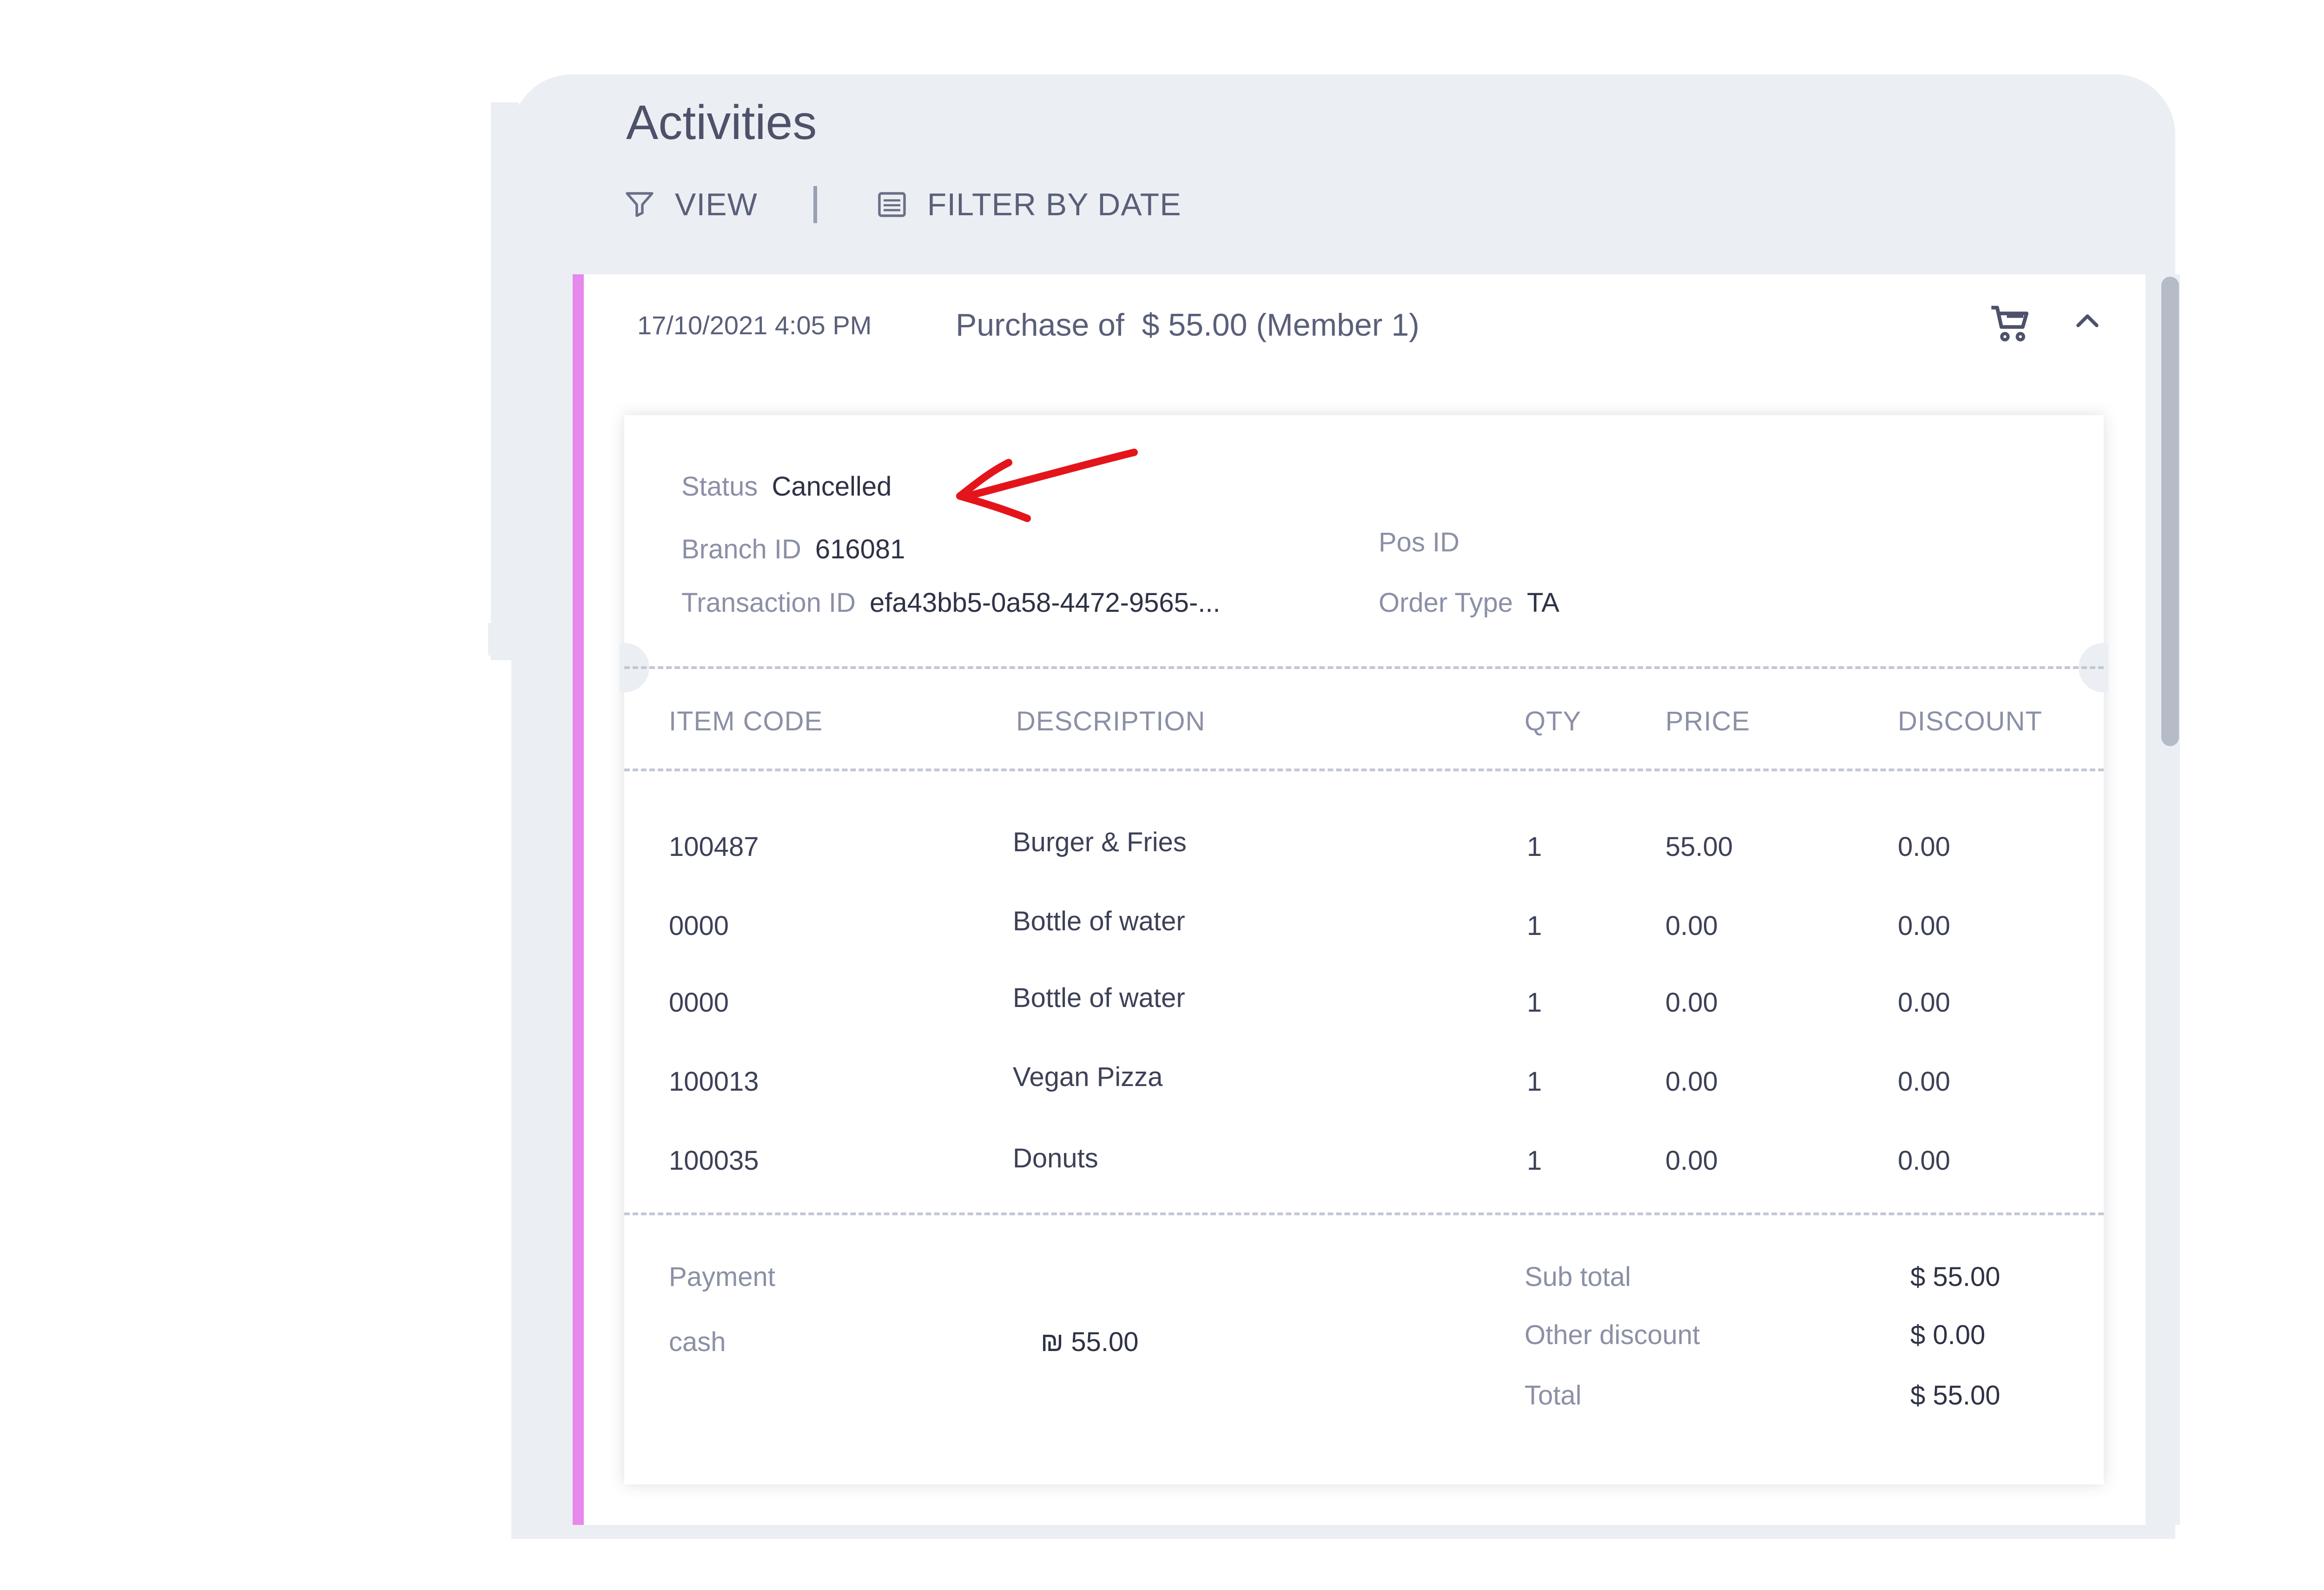 The height and width of the screenshot is (1590, 2324). Describe the element at coordinates (721, 123) in the screenshot. I see `page-title: Activities` at that location.